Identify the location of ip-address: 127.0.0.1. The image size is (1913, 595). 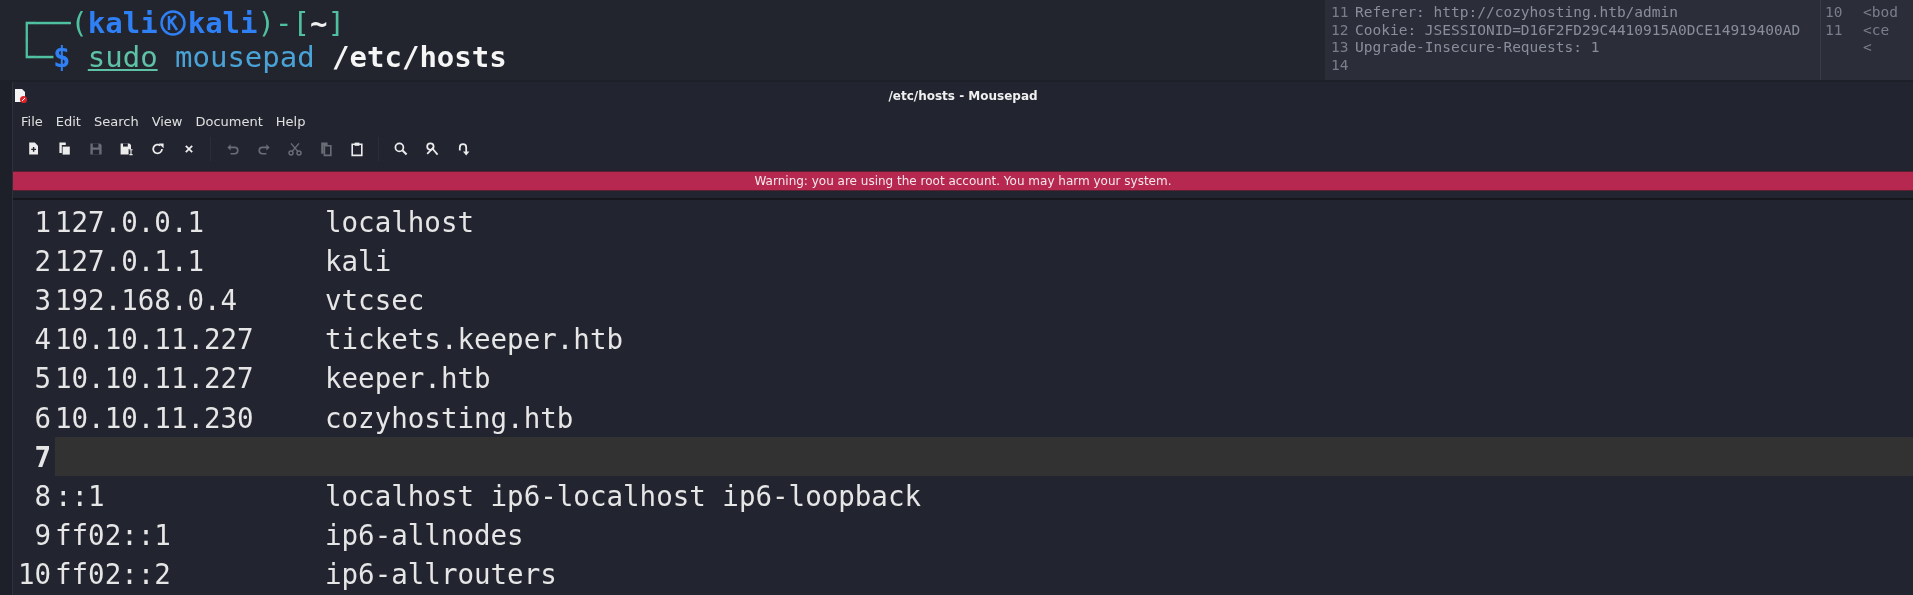
(129, 221).